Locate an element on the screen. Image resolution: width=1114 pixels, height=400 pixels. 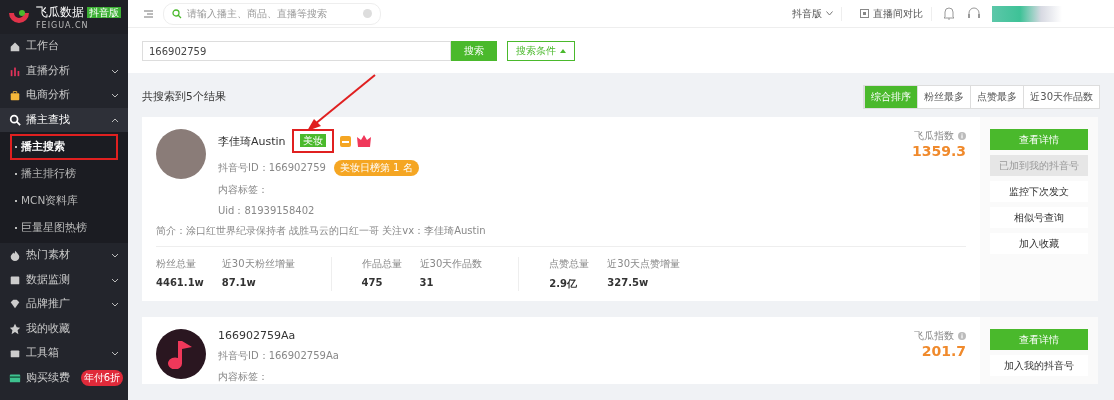
fire-icon is located at coordinates (15, 255).